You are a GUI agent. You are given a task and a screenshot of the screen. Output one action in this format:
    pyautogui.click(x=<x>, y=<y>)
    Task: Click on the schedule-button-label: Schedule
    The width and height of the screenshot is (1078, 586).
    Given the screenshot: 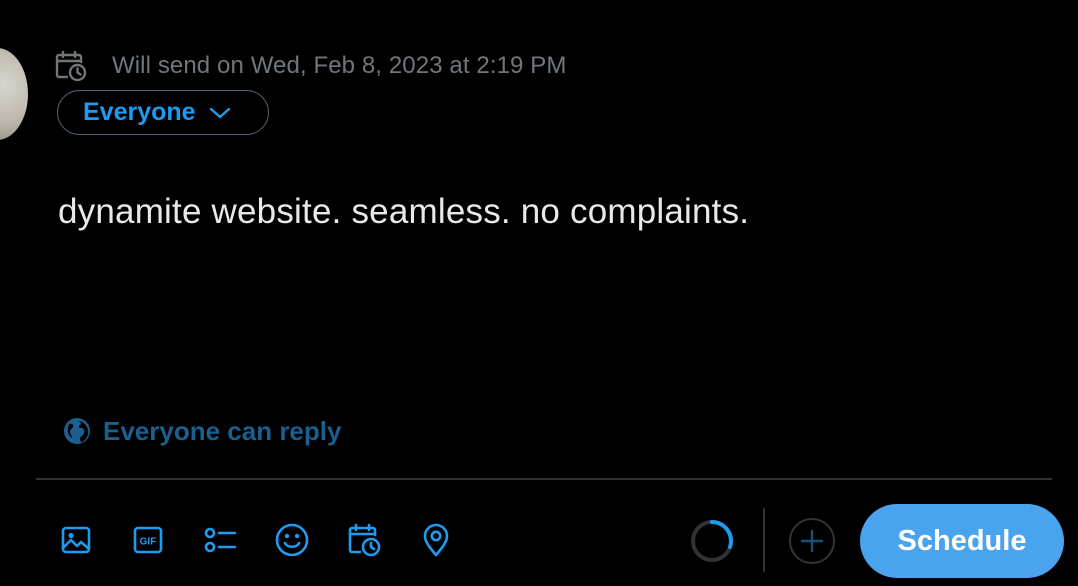 What is the action you would take?
    pyautogui.click(x=962, y=540)
    